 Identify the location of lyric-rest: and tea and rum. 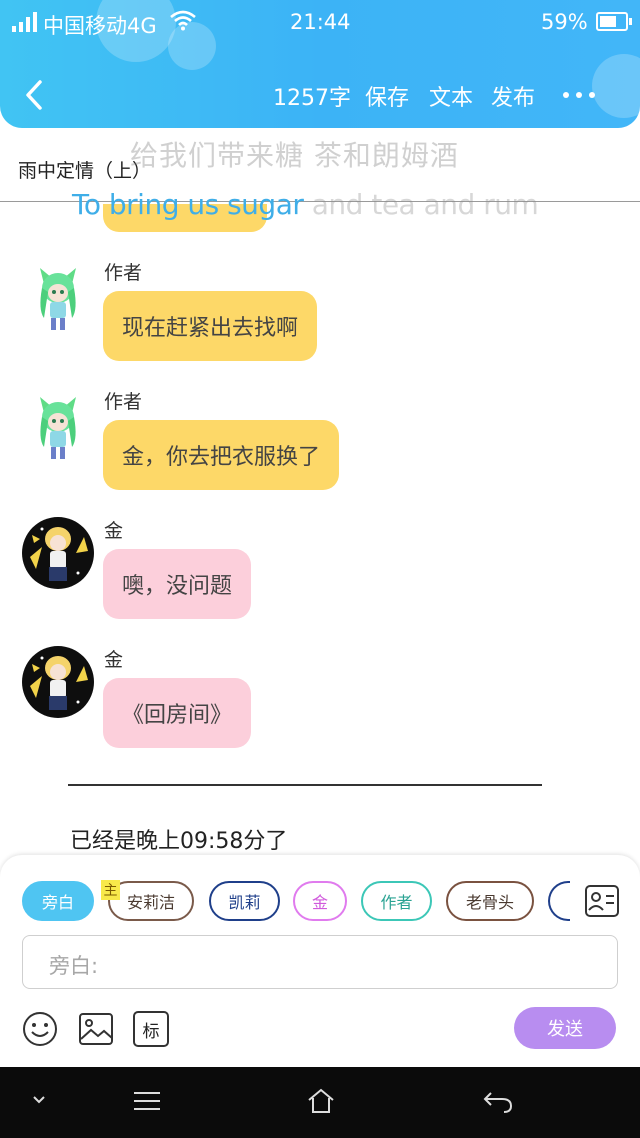
(421, 204).